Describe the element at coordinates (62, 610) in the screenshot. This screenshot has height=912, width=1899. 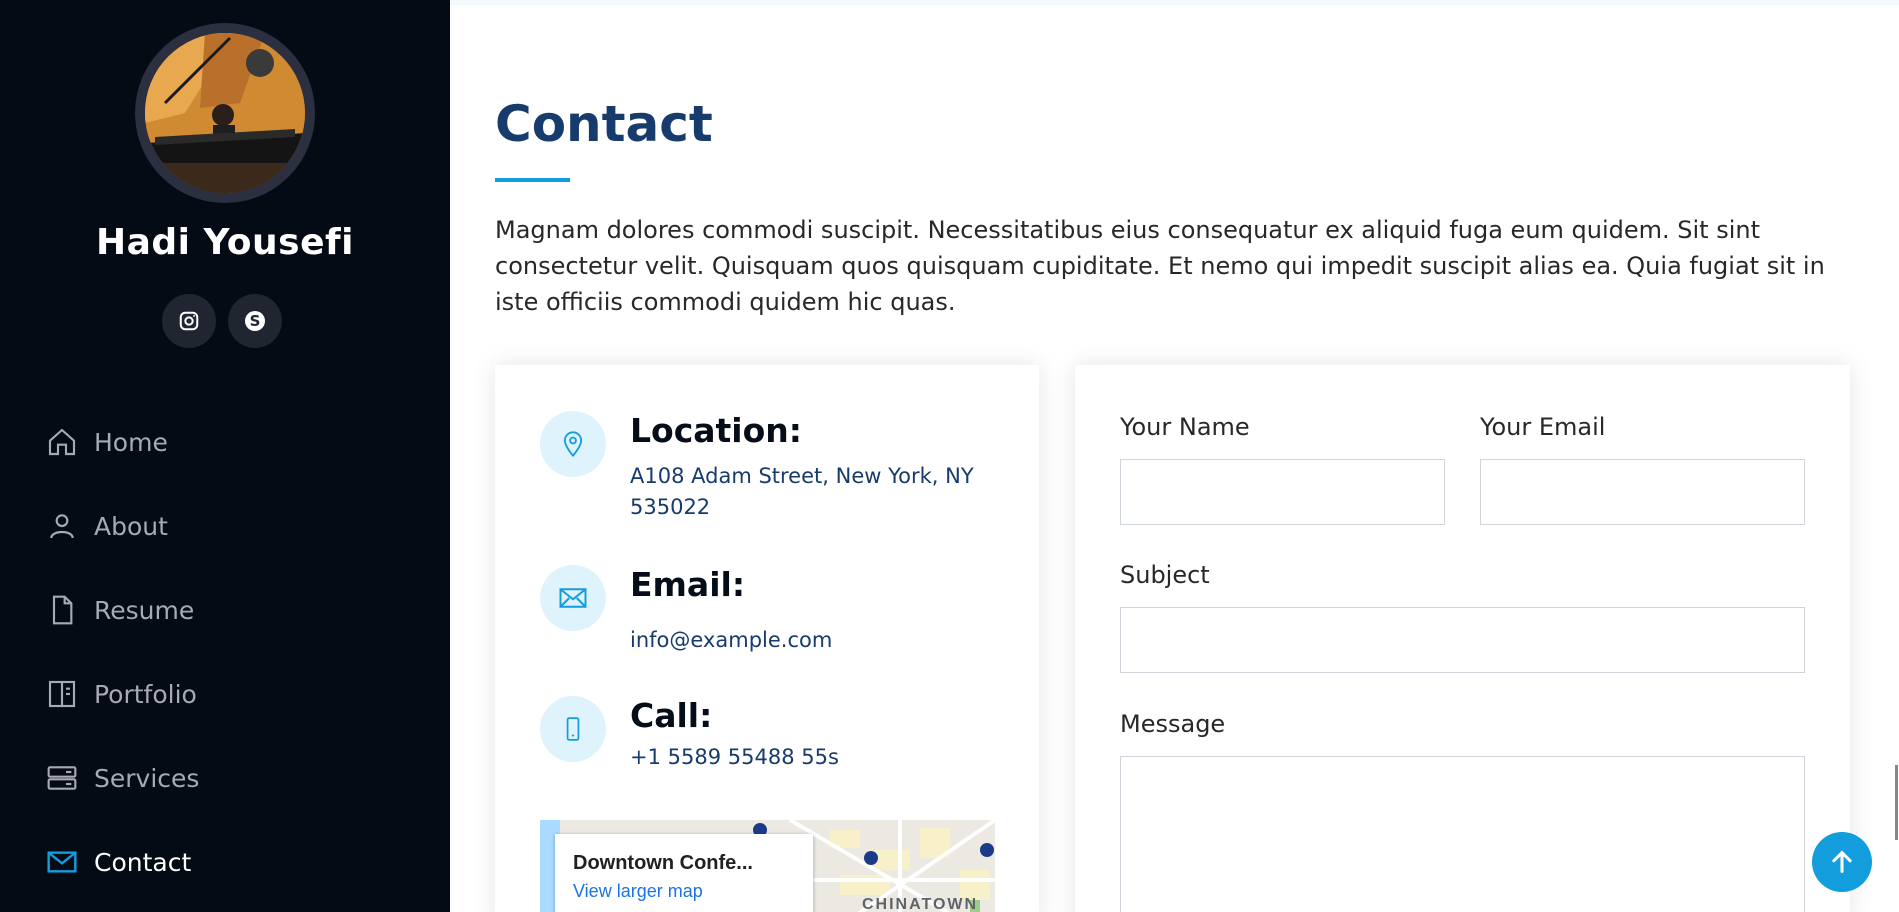
I see `file-icon` at that location.